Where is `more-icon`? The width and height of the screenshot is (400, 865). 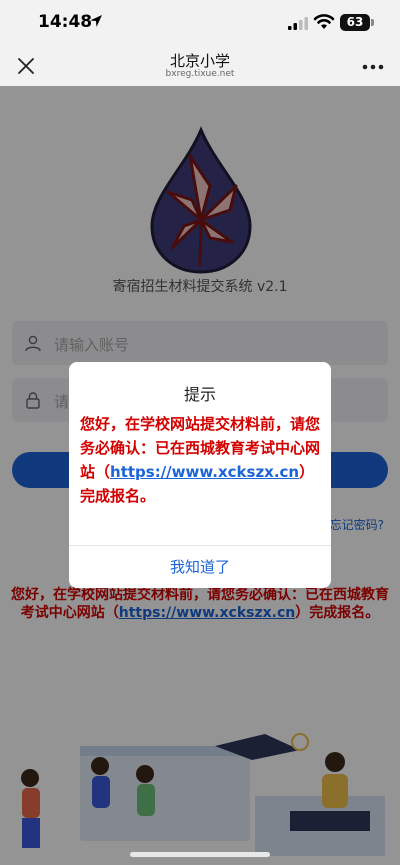
more-icon is located at coordinates (373, 67).